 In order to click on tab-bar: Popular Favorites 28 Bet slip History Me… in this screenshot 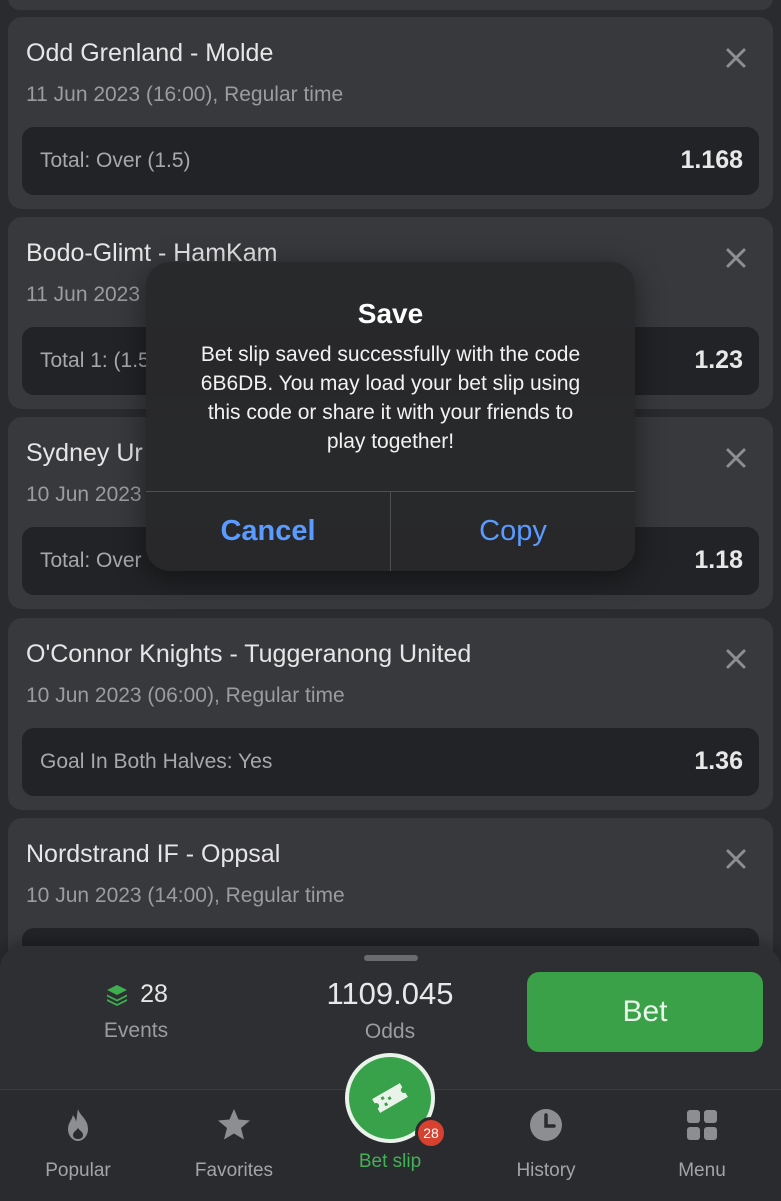, I will do `click(390, 1127)`.